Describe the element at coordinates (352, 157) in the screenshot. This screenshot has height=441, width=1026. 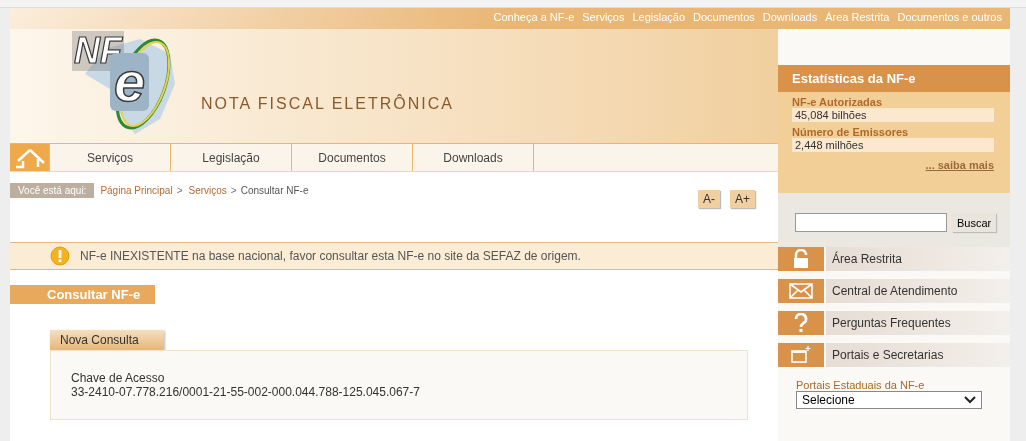
I see `nav-item: Documentos` at that location.